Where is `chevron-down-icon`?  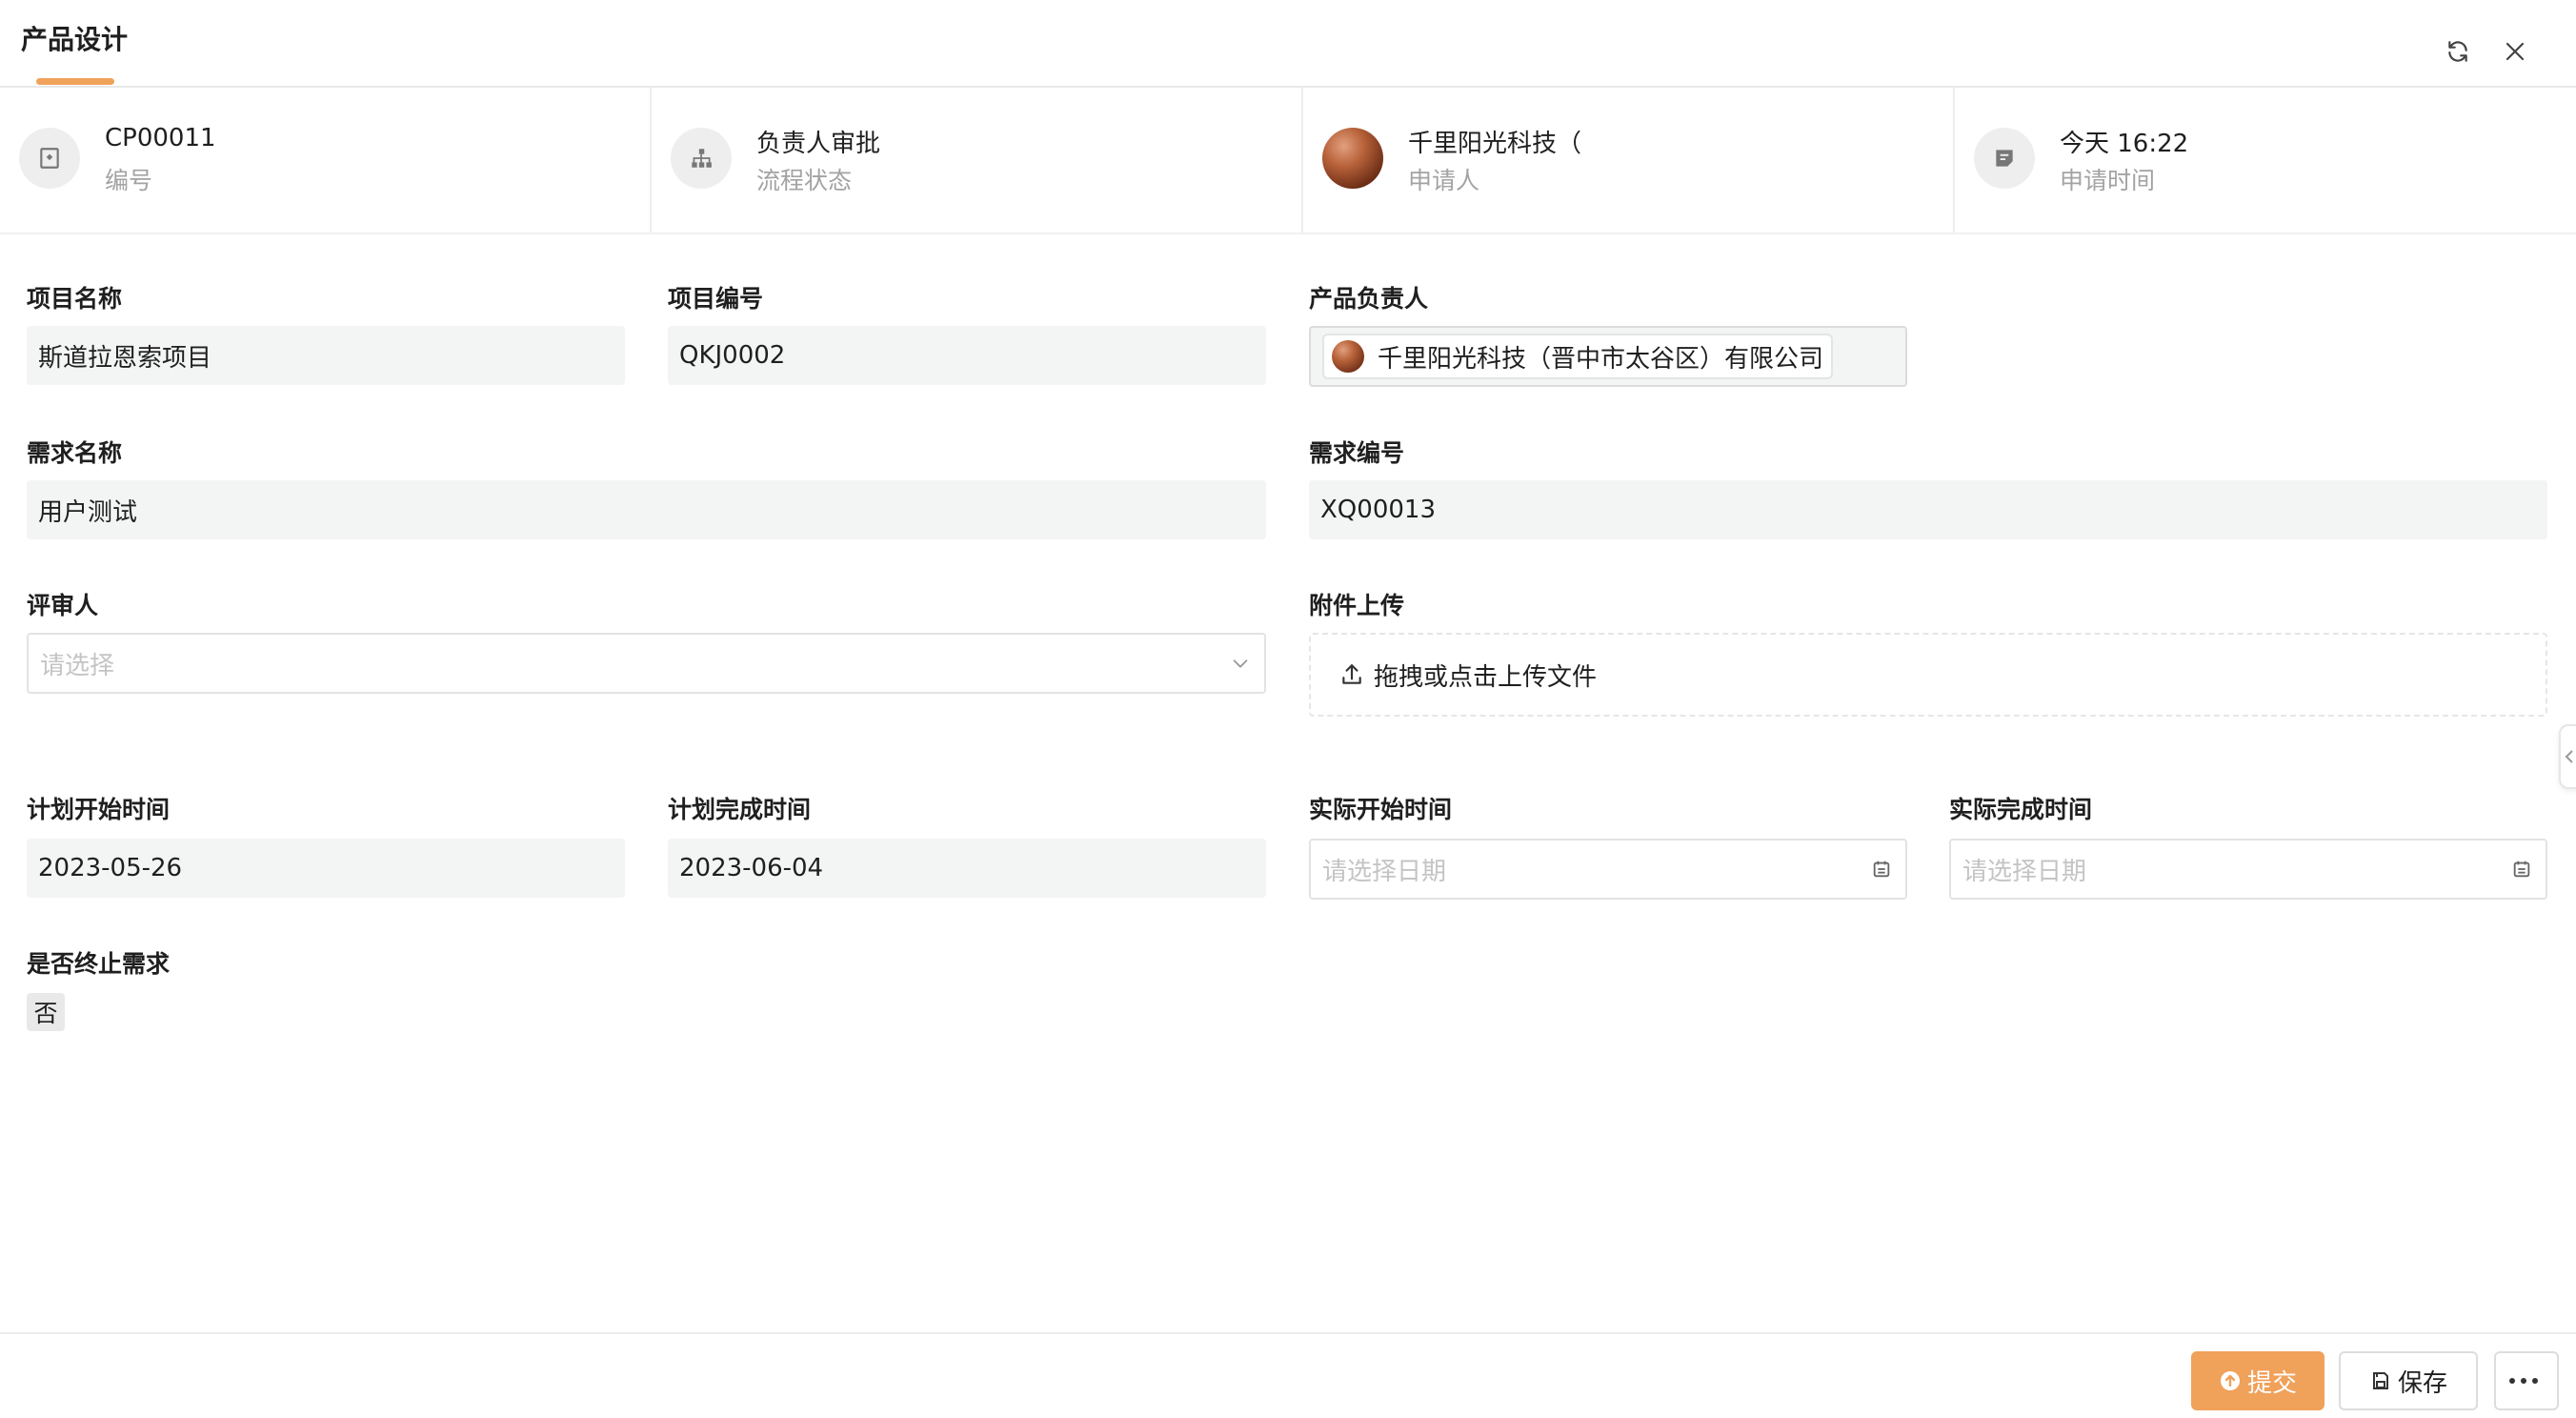 chevron-down-icon is located at coordinates (1240, 663).